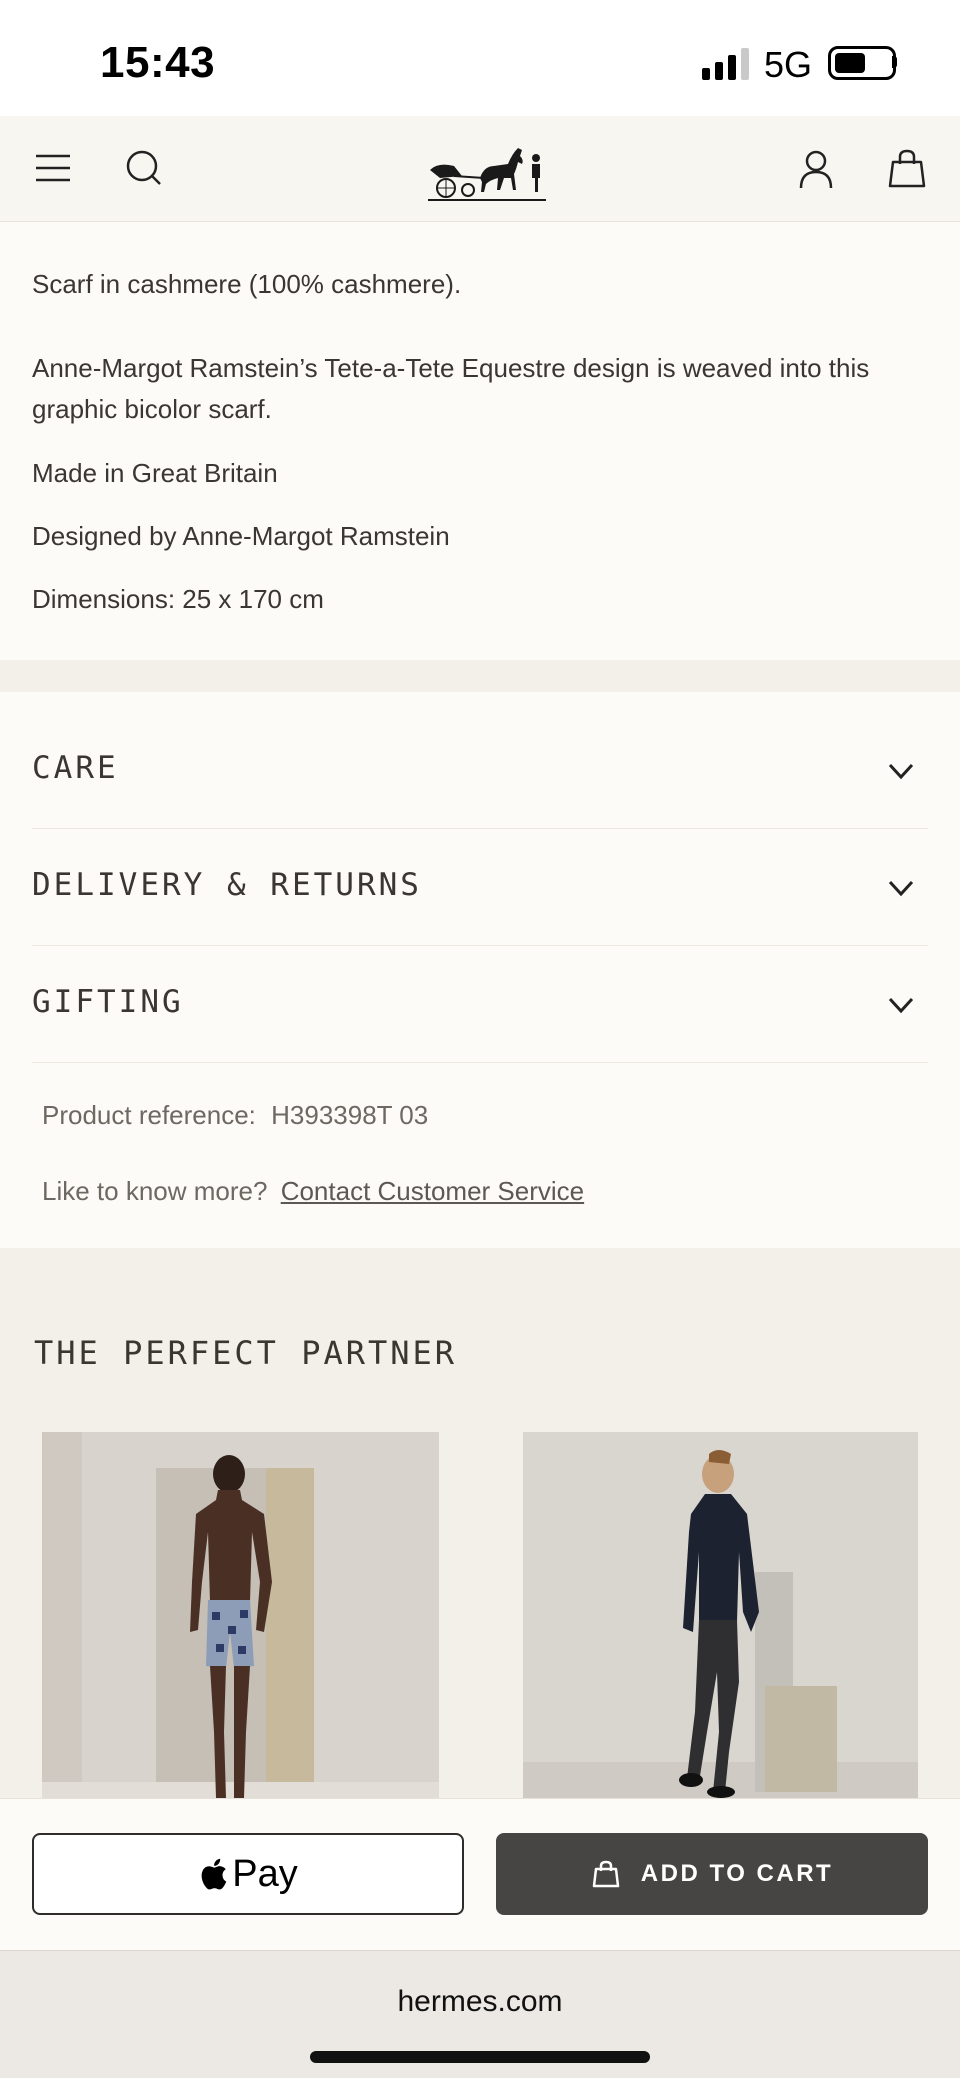  Describe the element at coordinates (480, 58) in the screenshot. I see `status-bar: 15:43 5G` at that location.